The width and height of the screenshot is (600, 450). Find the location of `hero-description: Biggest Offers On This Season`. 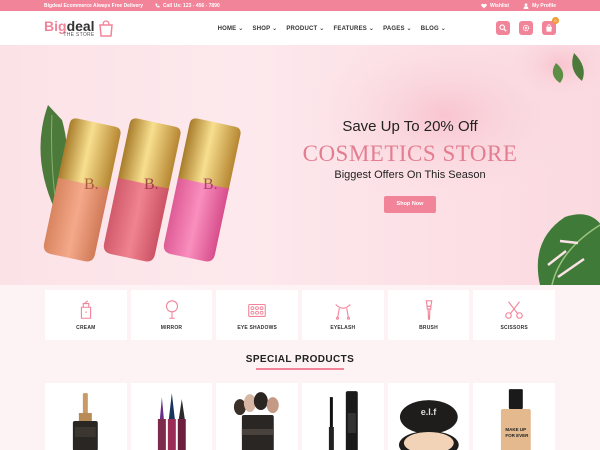

hero-description: Biggest Offers On This Season is located at coordinates (410, 175).